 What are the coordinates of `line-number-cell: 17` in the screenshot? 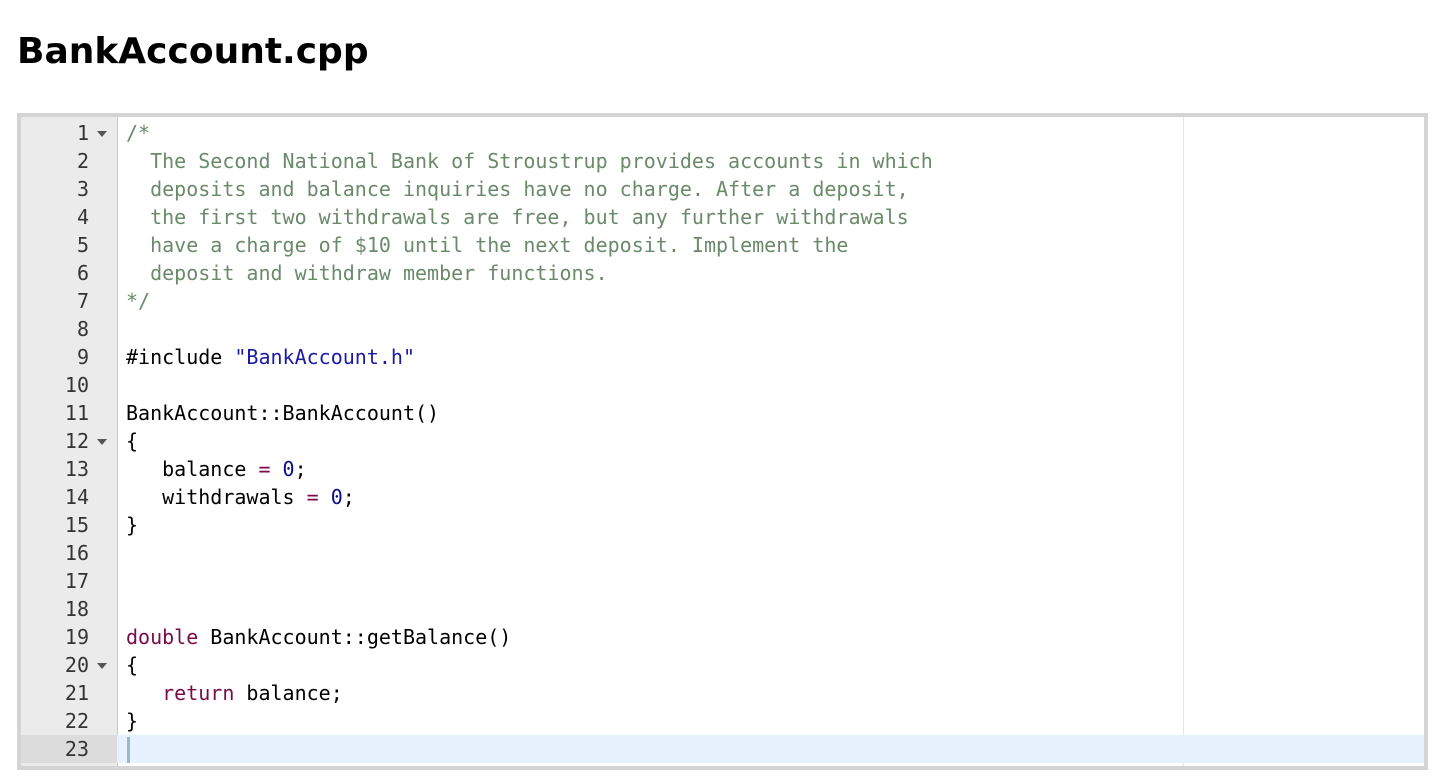 It's located at (69, 581).